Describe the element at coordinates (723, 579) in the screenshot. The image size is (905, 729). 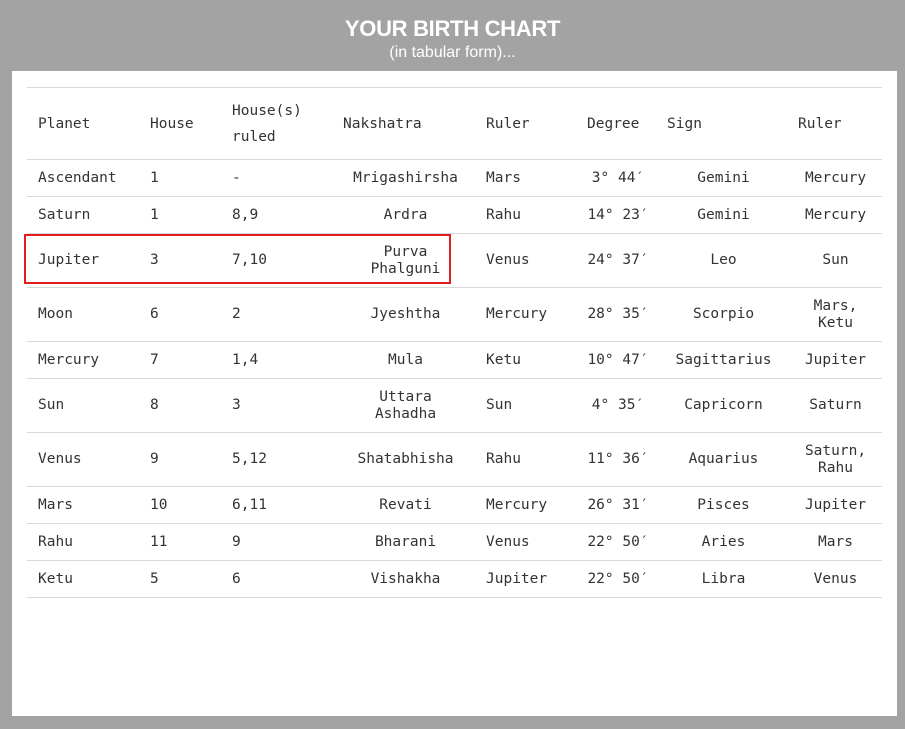
I see `sign-cell: Libra` at that location.